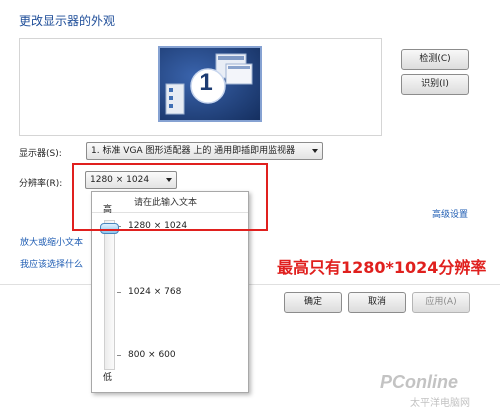 This screenshot has height=413, width=500. I want to click on low-label: 低, so click(108, 378).